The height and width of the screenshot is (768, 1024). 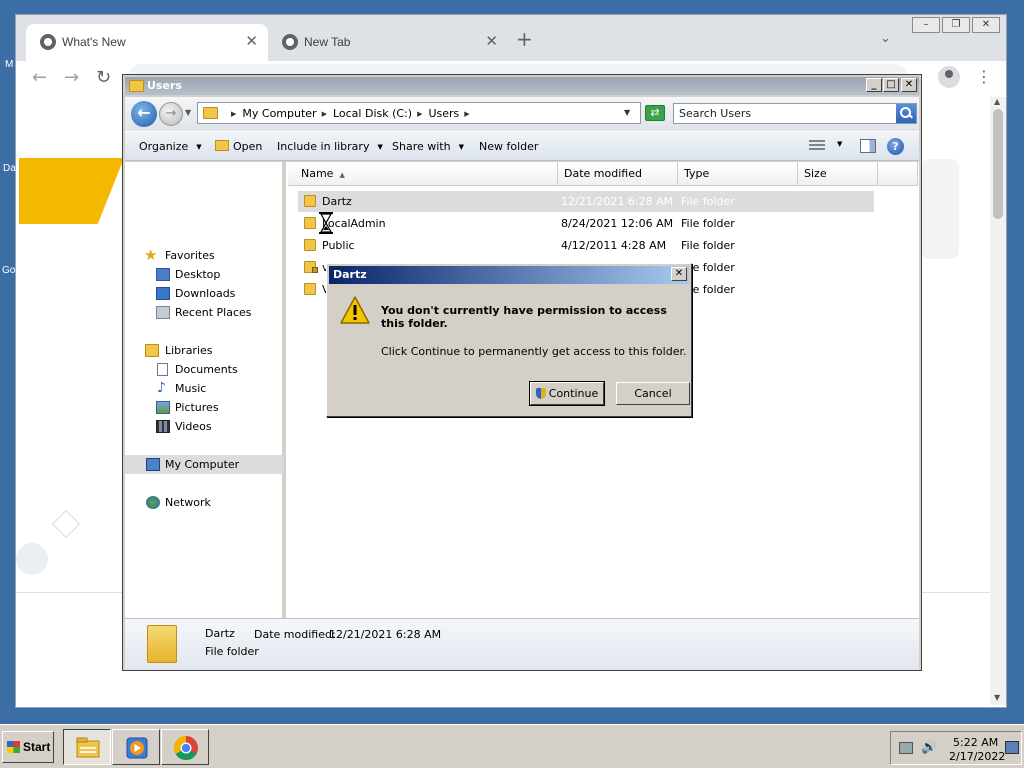 I want to click on cancel-button: Cancel, so click(x=653, y=393).